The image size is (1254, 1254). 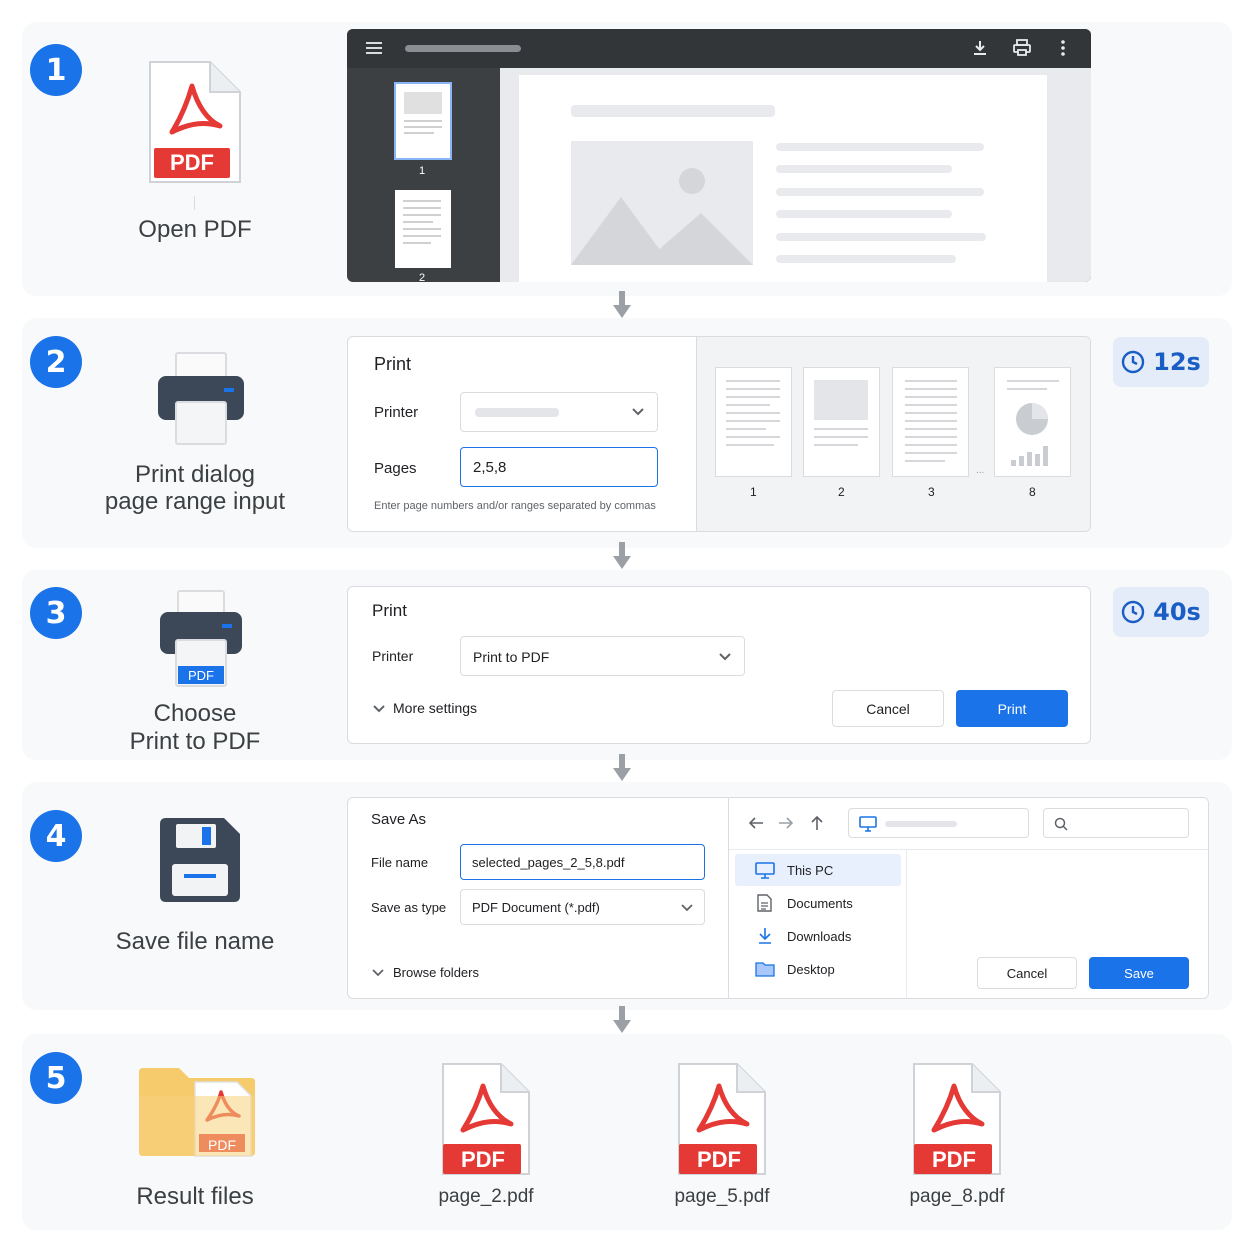 I want to click on step-4-label: Save file name, so click(x=195, y=941).